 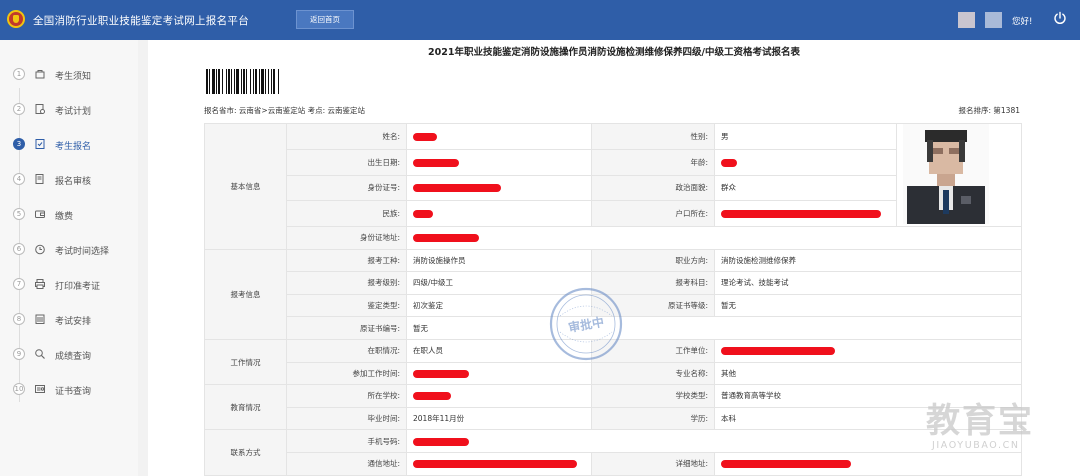 I want to click on label-original-number: 原证书编号:, so click(x=346, y=328).